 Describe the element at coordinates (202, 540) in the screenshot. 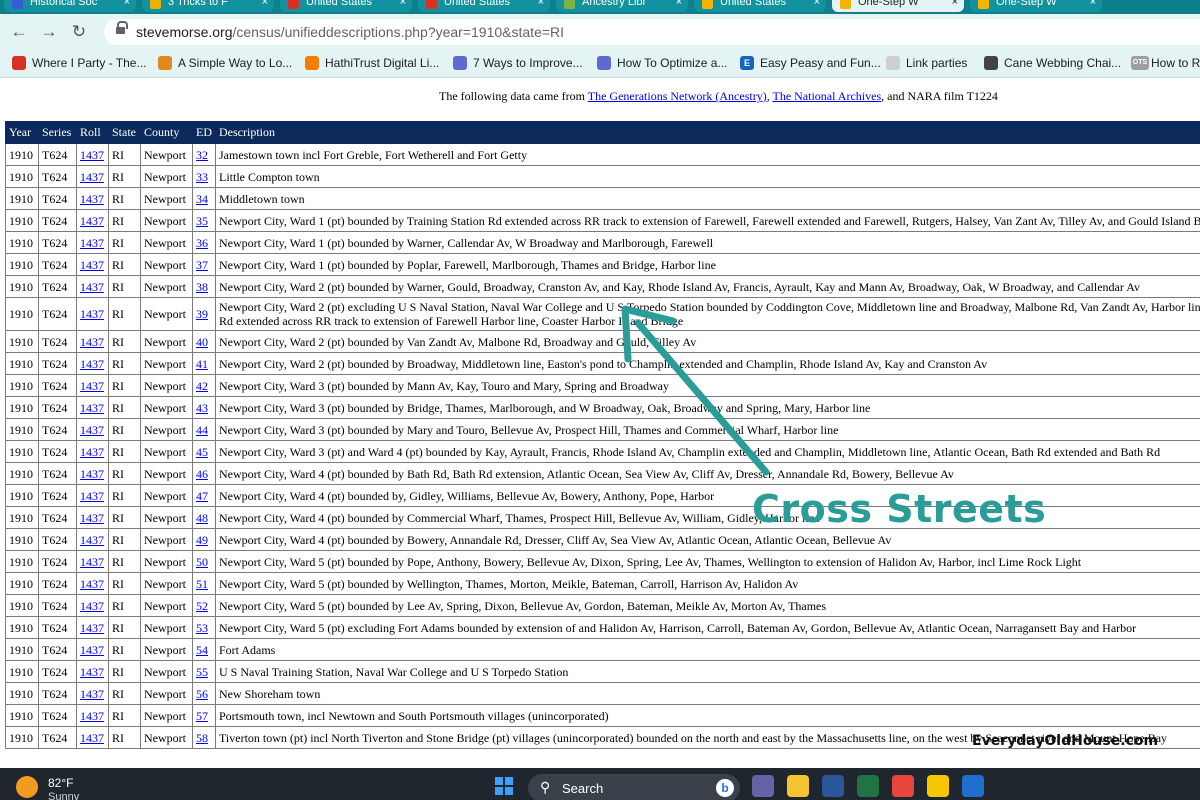

I see `ed-link: 49` at that location.